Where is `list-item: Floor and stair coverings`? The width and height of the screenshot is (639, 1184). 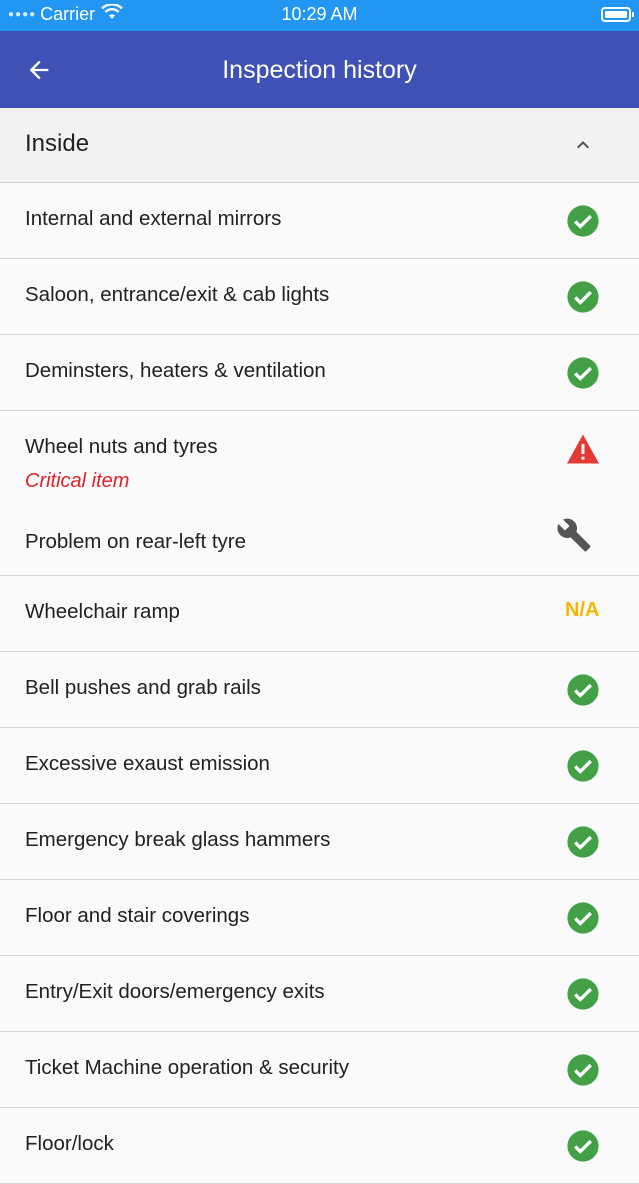 list-item: Floor and stair coverings is located at coordinates (319, 918).